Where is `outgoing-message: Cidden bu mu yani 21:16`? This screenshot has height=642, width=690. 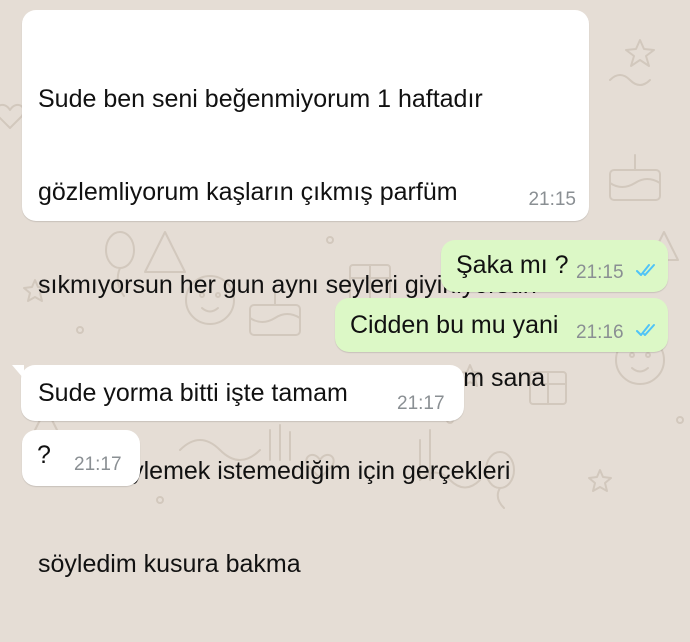
outgoing-message: Cidden bu mu yani 21:16 is located at coordinates (501, 325).